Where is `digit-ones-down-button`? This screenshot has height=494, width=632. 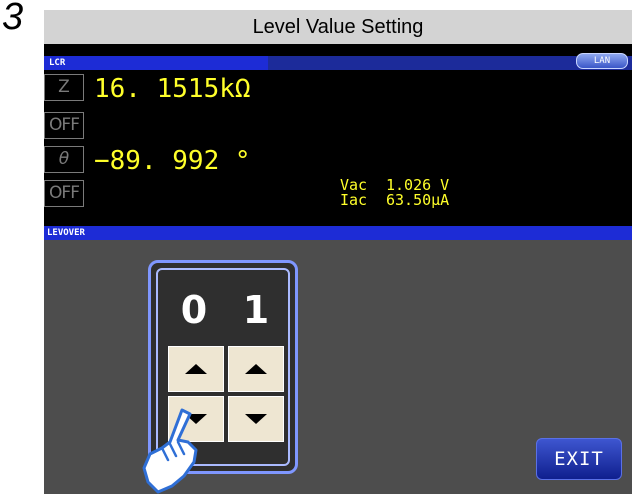 digit-ones-down-button is located at coordinates (256, 419).